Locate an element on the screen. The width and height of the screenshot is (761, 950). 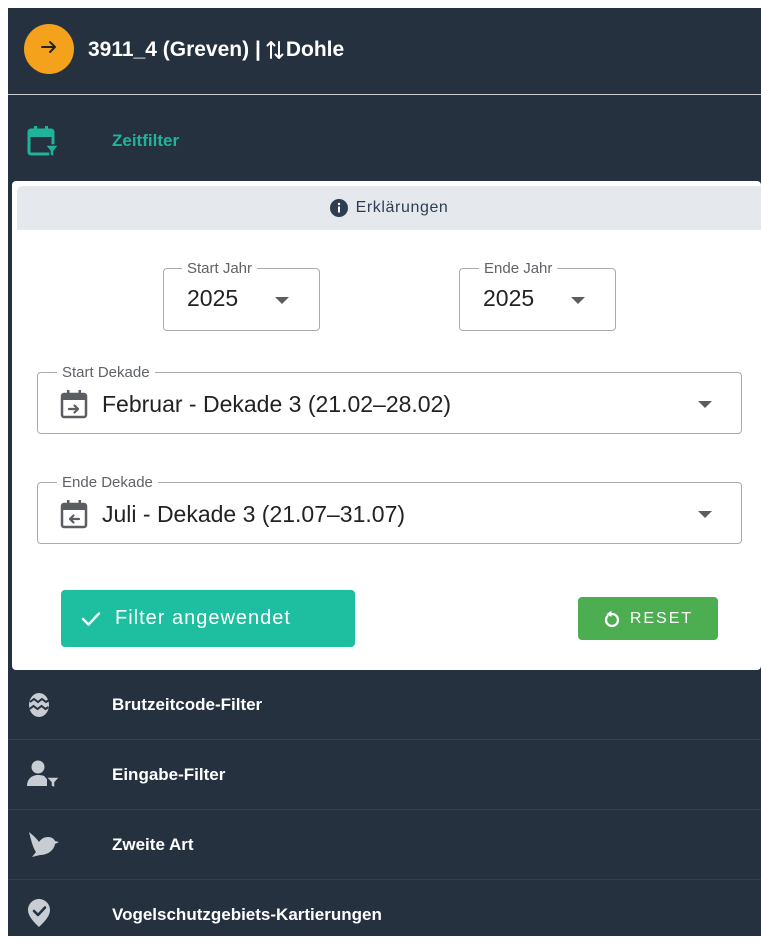
egg-icon is located at coordinates (39, 706).